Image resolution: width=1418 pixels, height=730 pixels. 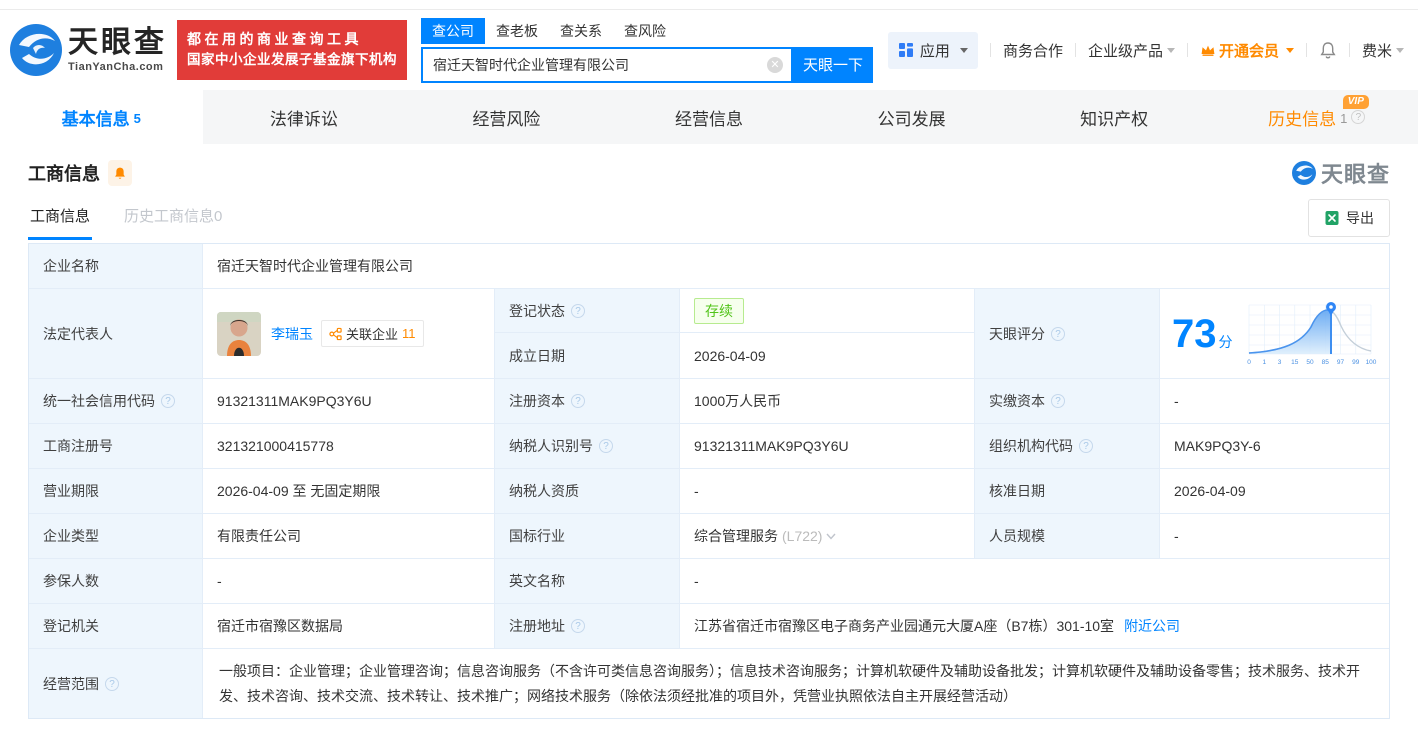 I want to click on tab-operation-risk: 经营风险, so click(x=506, y=117).